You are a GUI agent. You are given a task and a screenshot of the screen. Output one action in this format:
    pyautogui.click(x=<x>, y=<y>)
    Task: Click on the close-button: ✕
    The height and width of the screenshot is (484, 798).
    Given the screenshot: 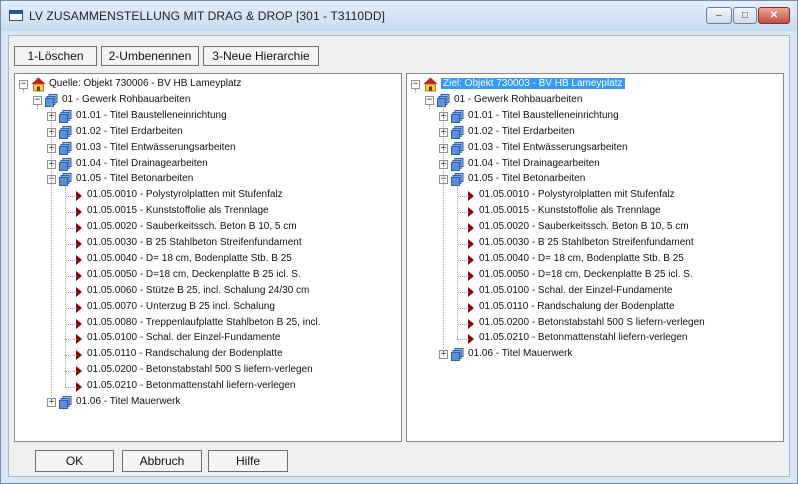 What is the action you would take?
    pyautogui.click(x=774, y=15)
    